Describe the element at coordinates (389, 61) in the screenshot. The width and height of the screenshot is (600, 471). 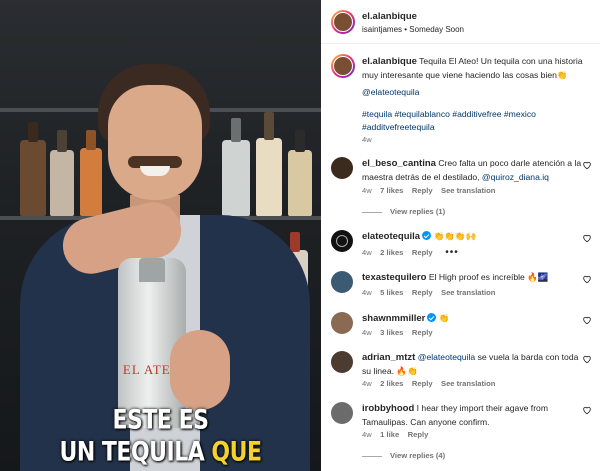
I see `caption-username: el.alanbique` at that location.